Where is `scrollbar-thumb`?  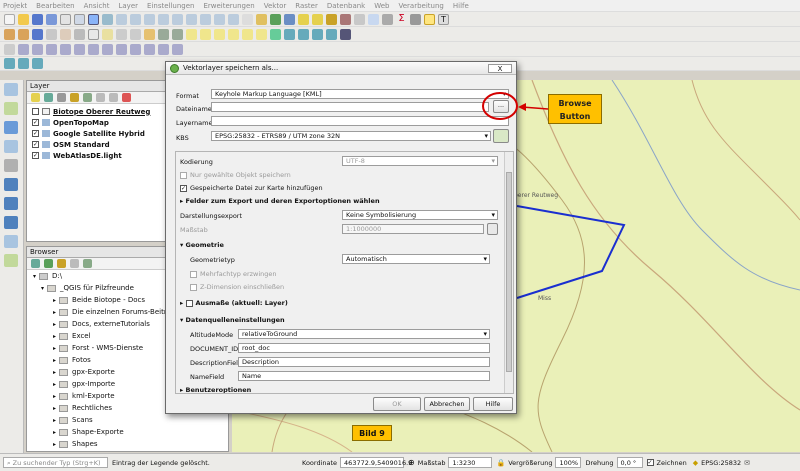 scrollbar-thumb is located at coordinates (509, 272).